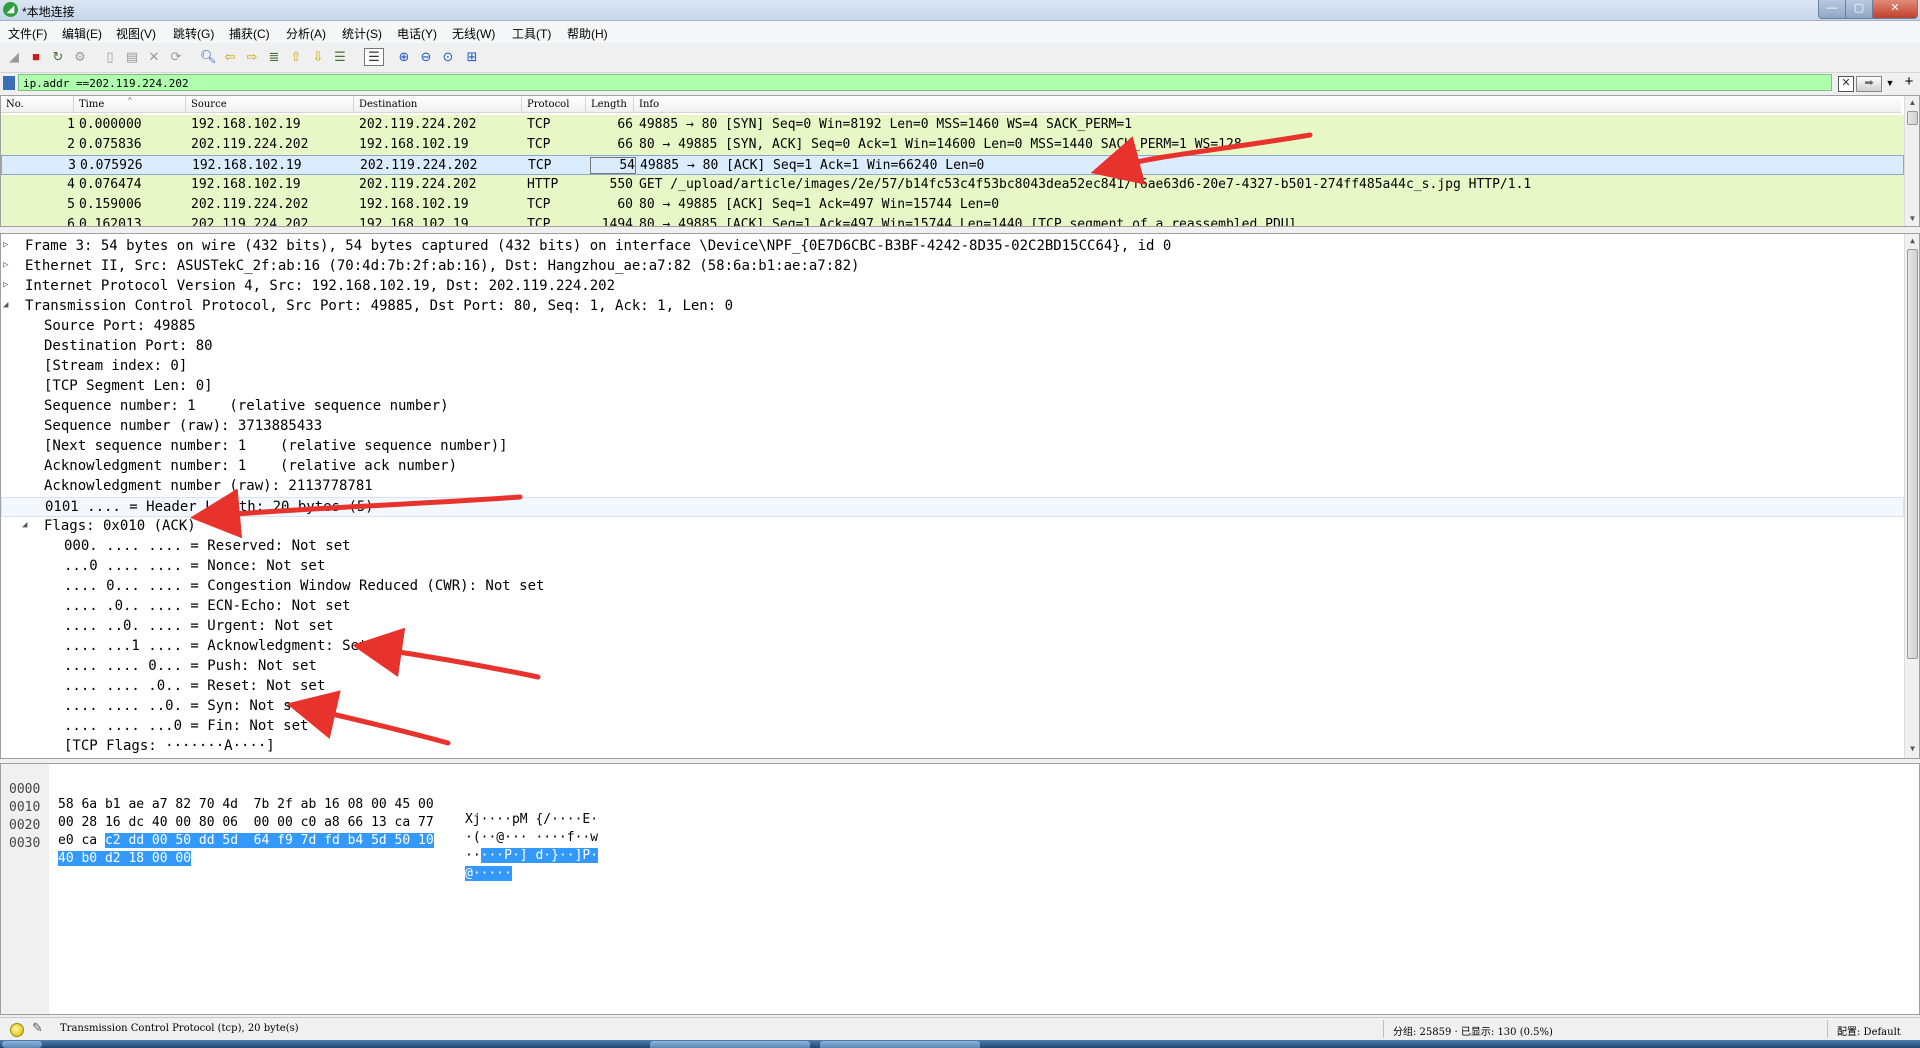 This screenshot has height=1048, width=1920. I want to click on find-packet-icon: 🔍︎, so click(208, 57).